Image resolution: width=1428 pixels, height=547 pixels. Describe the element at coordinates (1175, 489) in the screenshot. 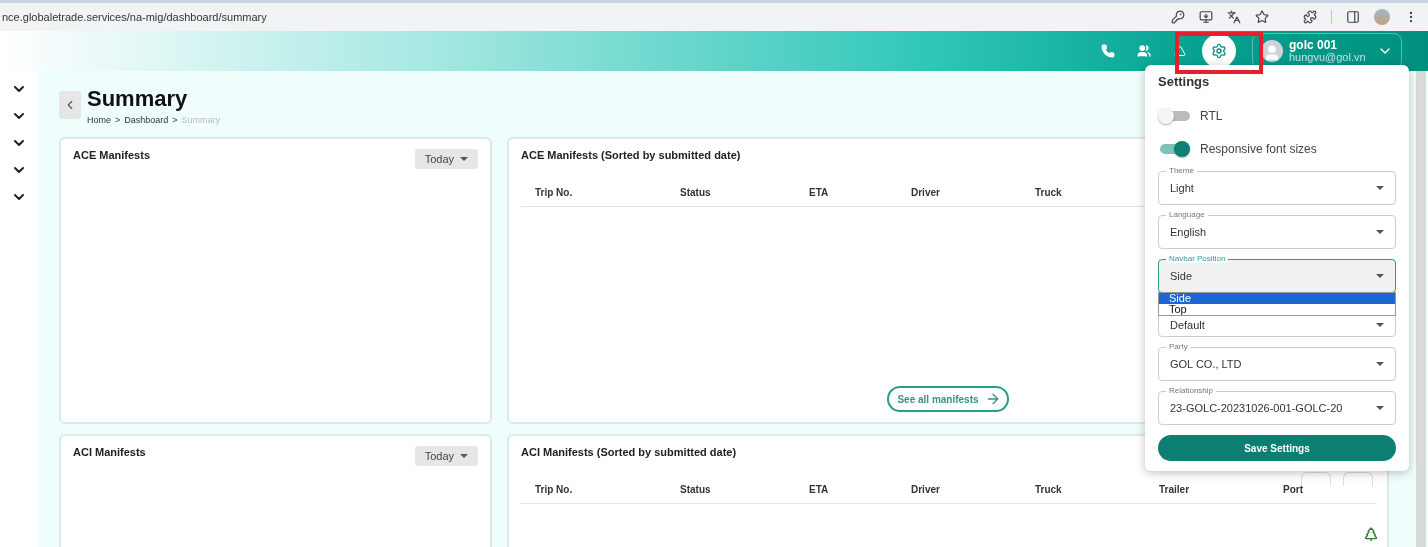

I see `column-header: Trailer` at that location.